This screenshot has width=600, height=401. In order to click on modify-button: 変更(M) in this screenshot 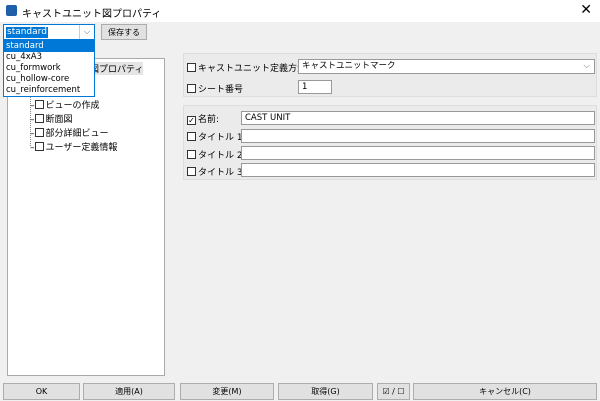, I will do `click(227, 391)`.